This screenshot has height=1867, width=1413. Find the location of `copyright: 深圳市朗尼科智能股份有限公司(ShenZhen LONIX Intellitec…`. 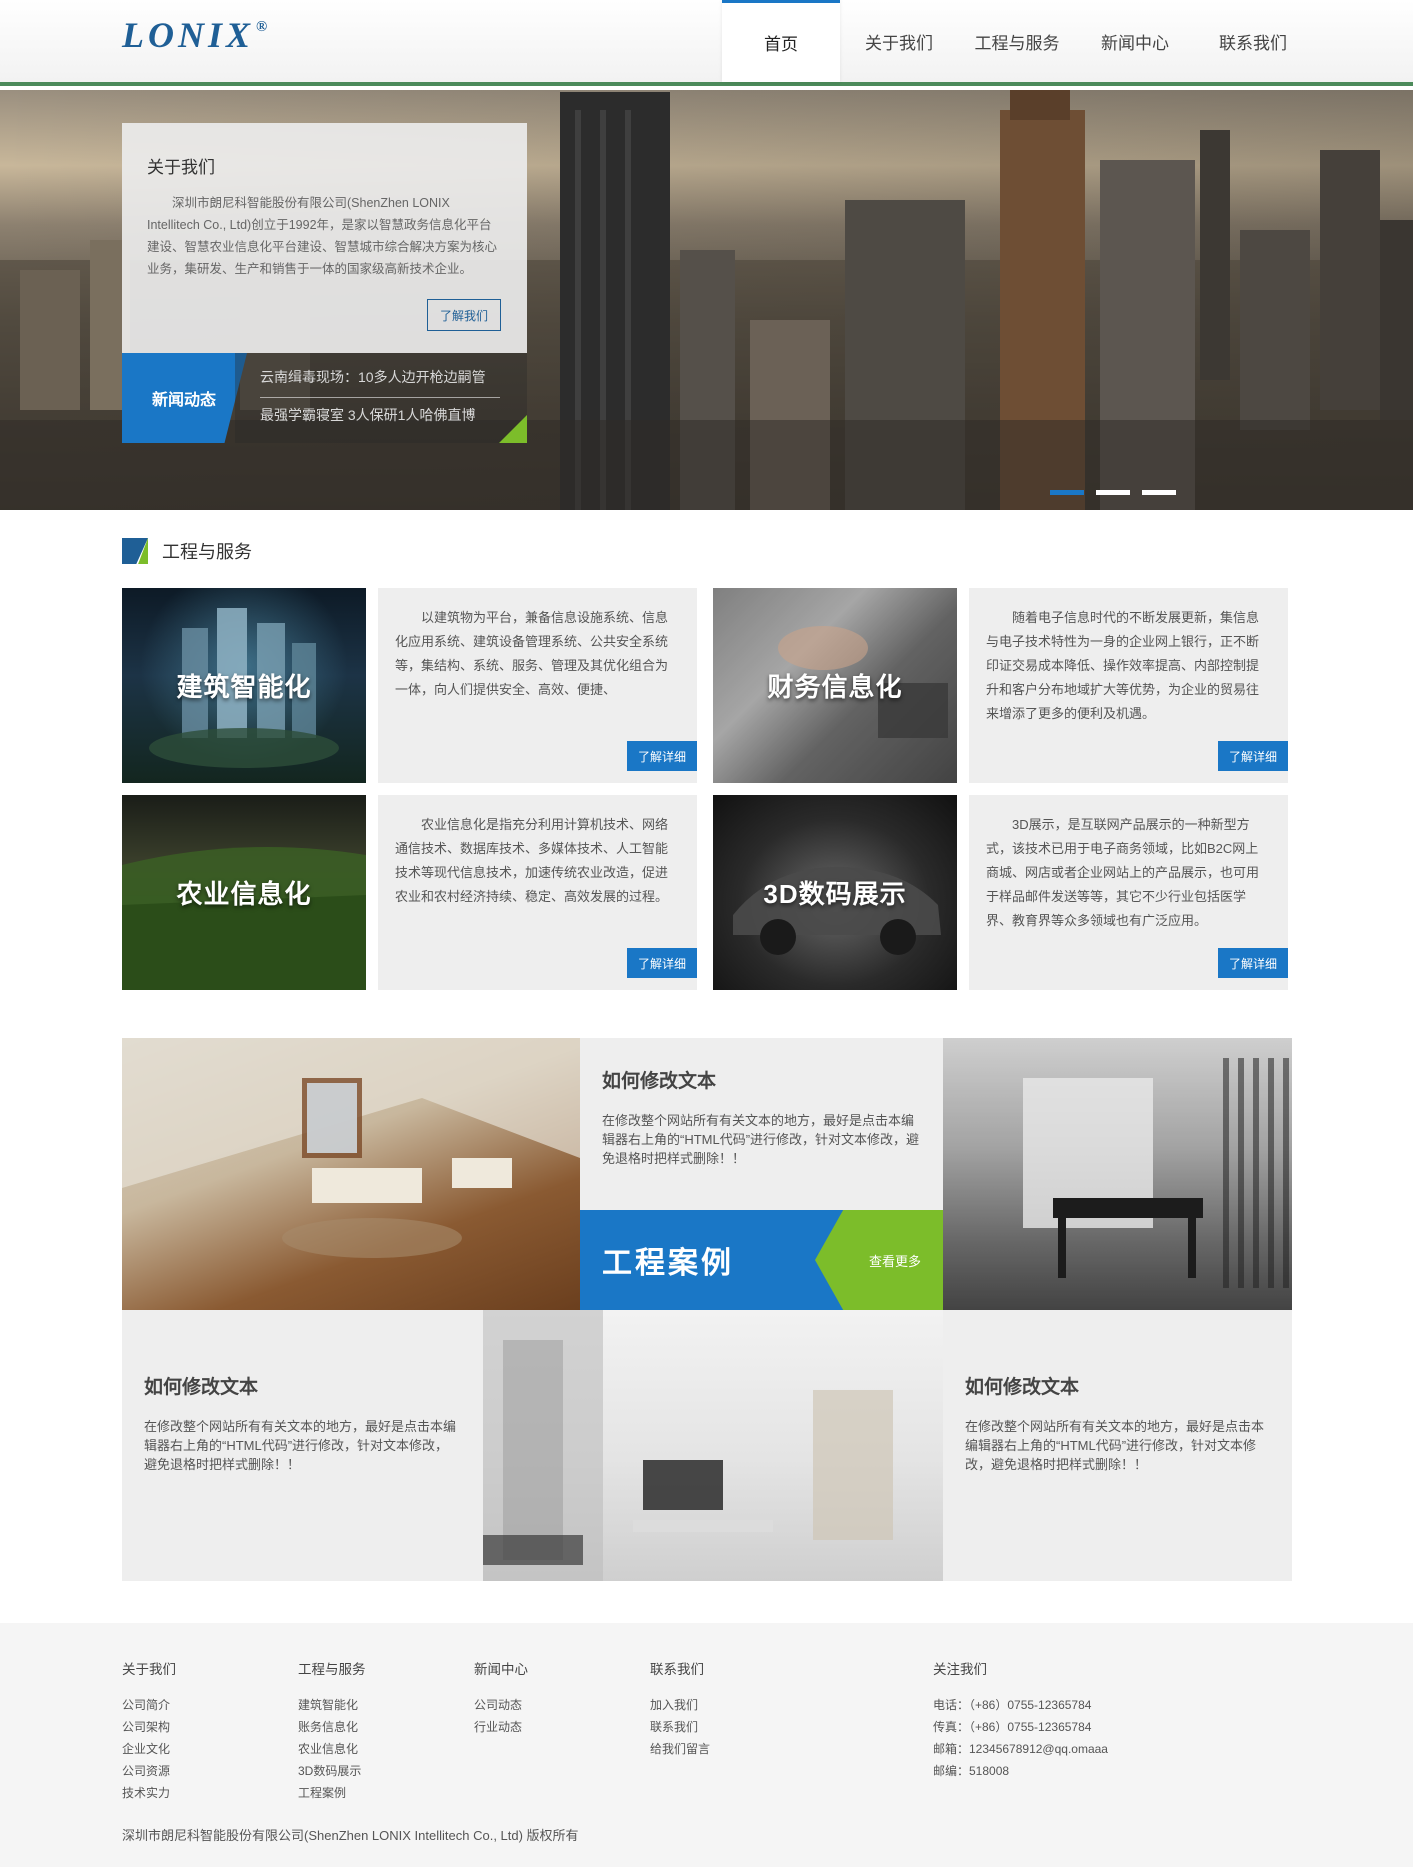

copyright: 深圳市朗尼科智能股份有限公司(ShenZhen LONIX Intellitec… is located at coordinates (350, 1835).